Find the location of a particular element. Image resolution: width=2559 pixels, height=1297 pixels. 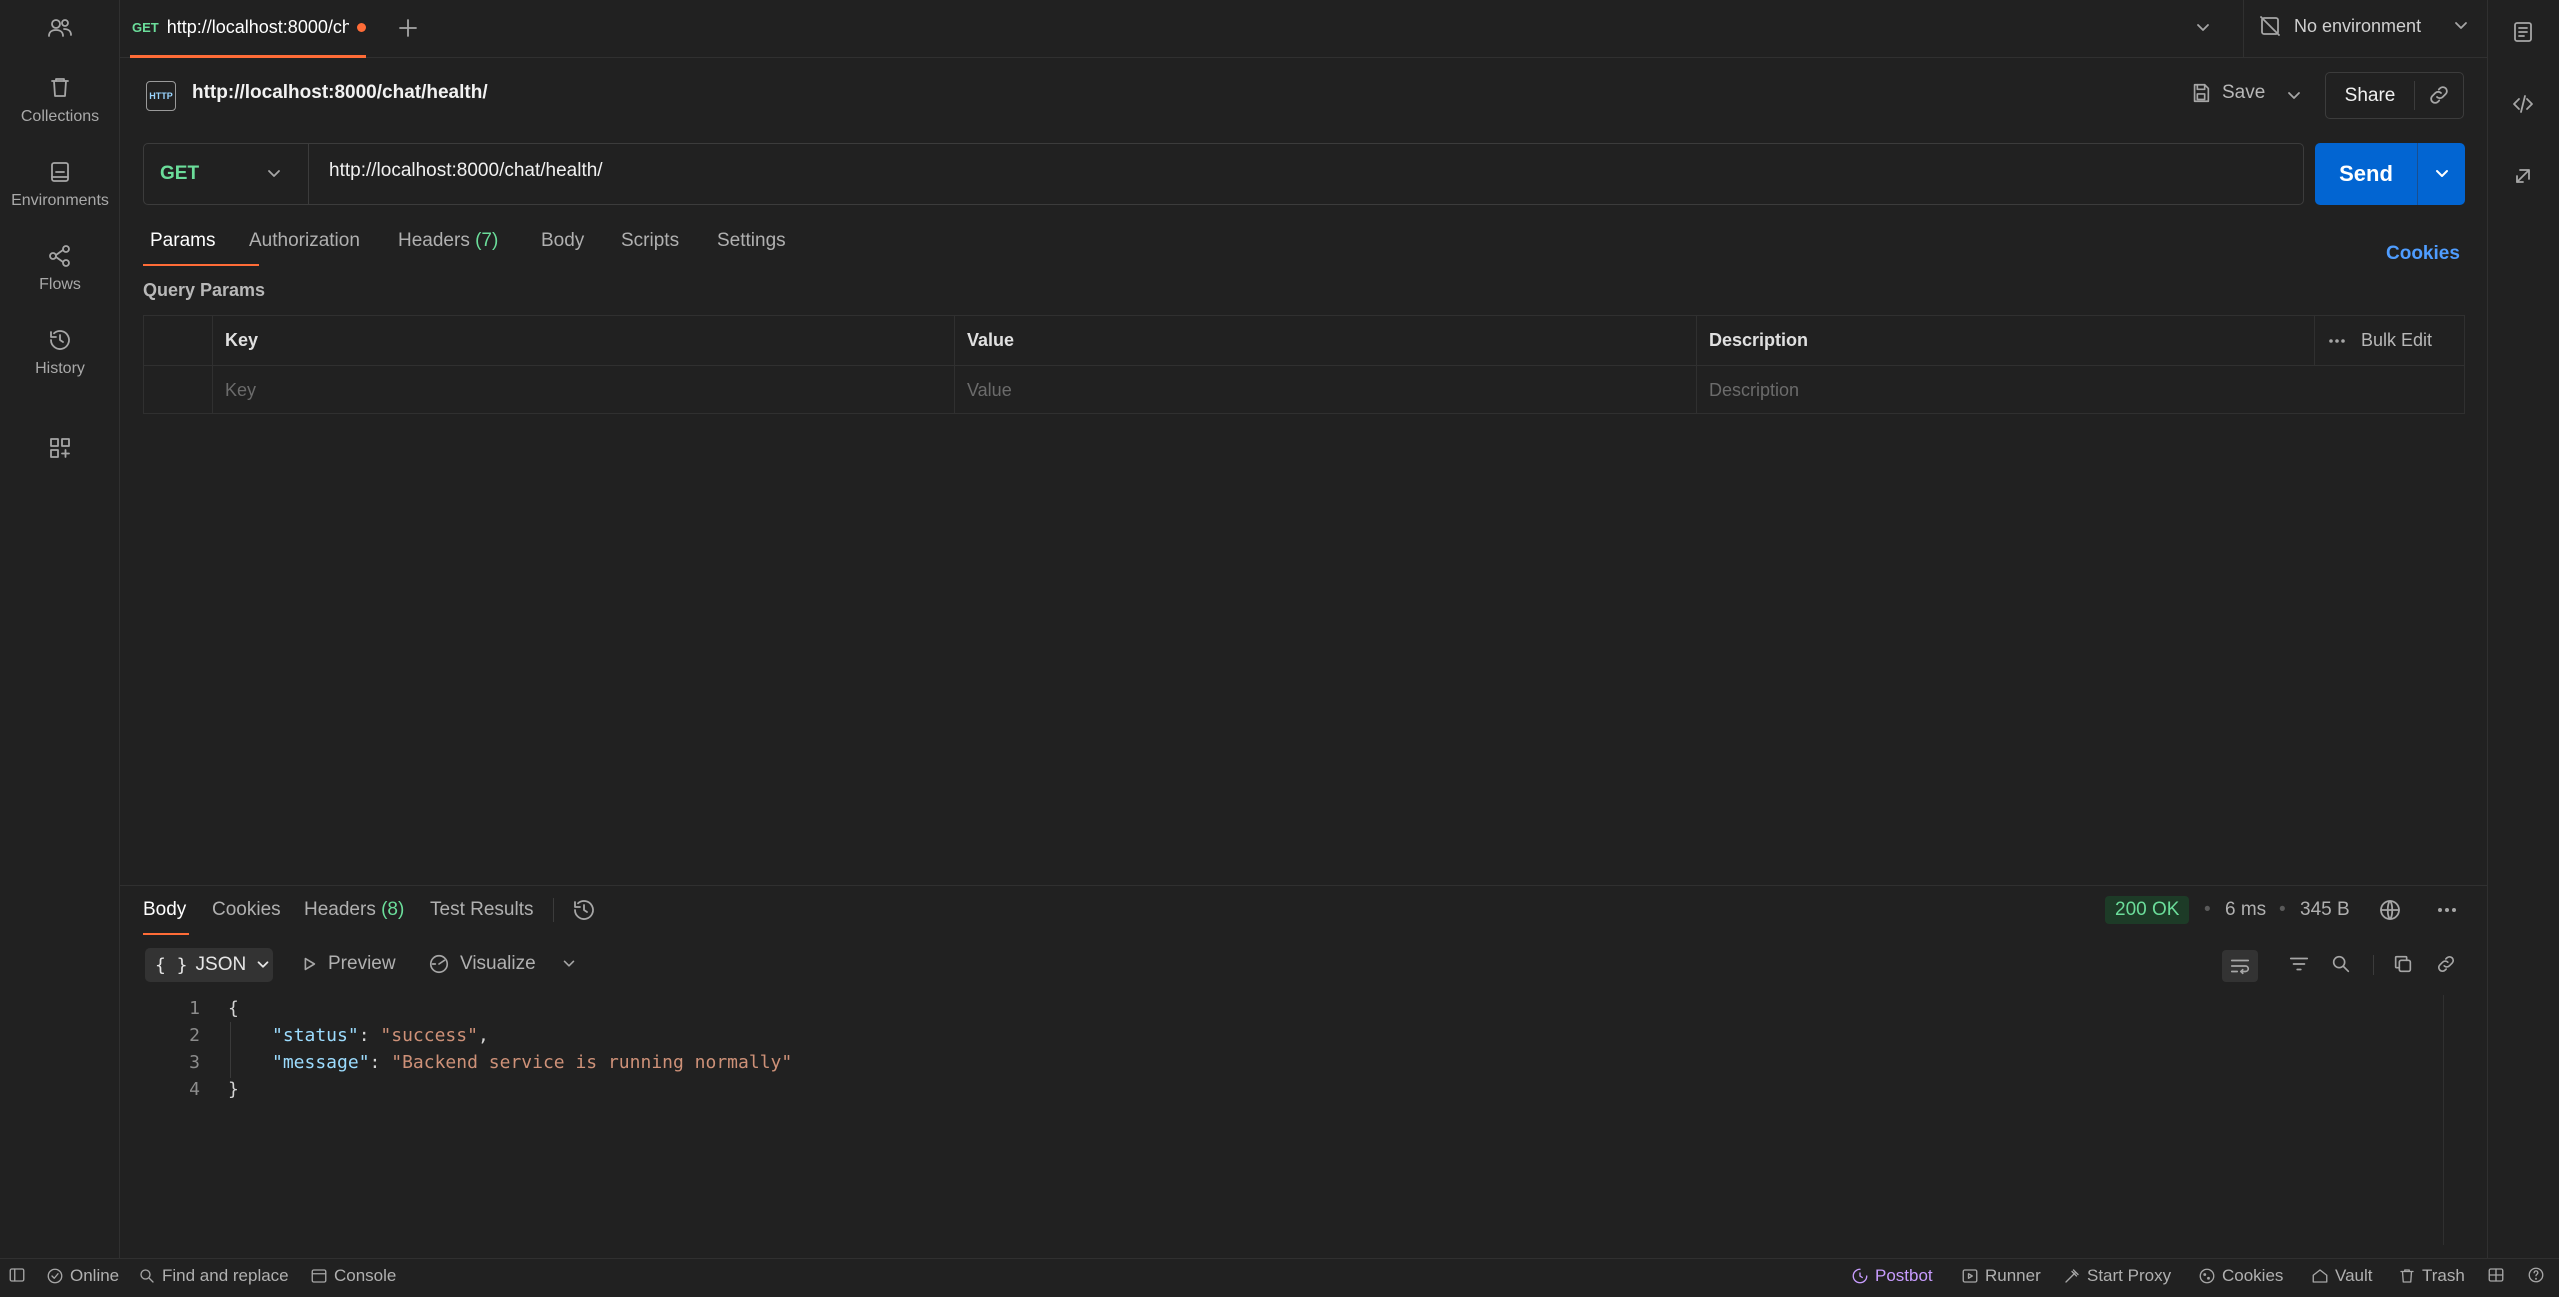

trash-label: Trash is located at coordinates (2443, 1275).